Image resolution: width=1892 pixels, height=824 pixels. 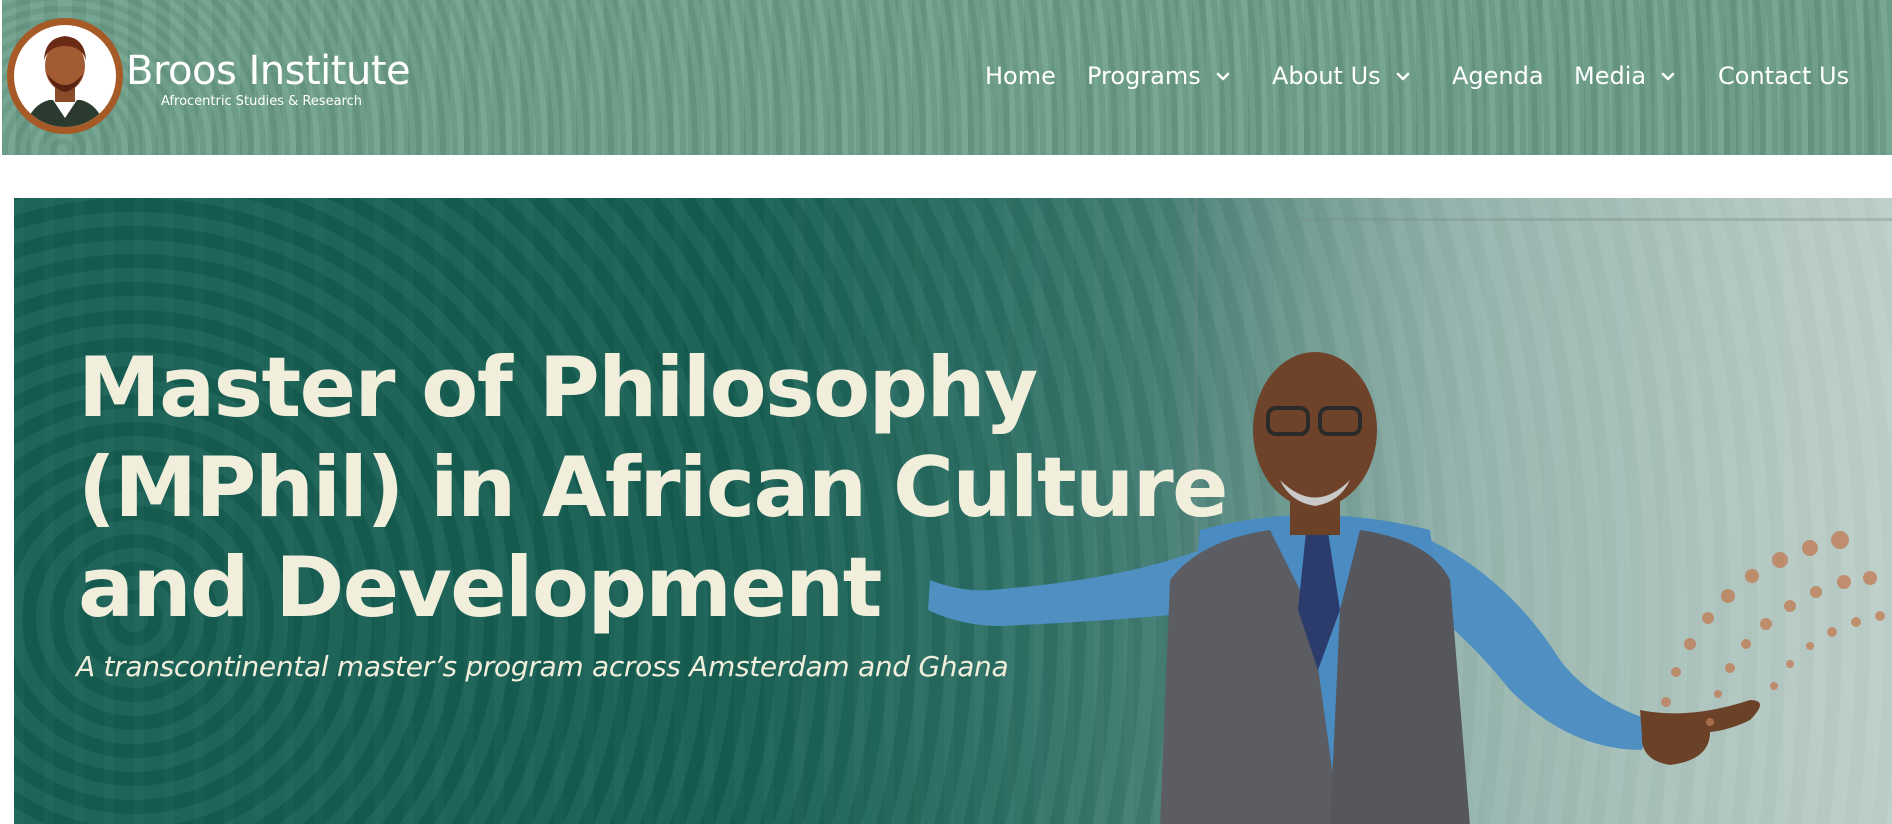 What do you see at coordinates (480, 587) in the screenshot?
I see `hero-title-line-3: and Development` at bounding box center [480, 587].